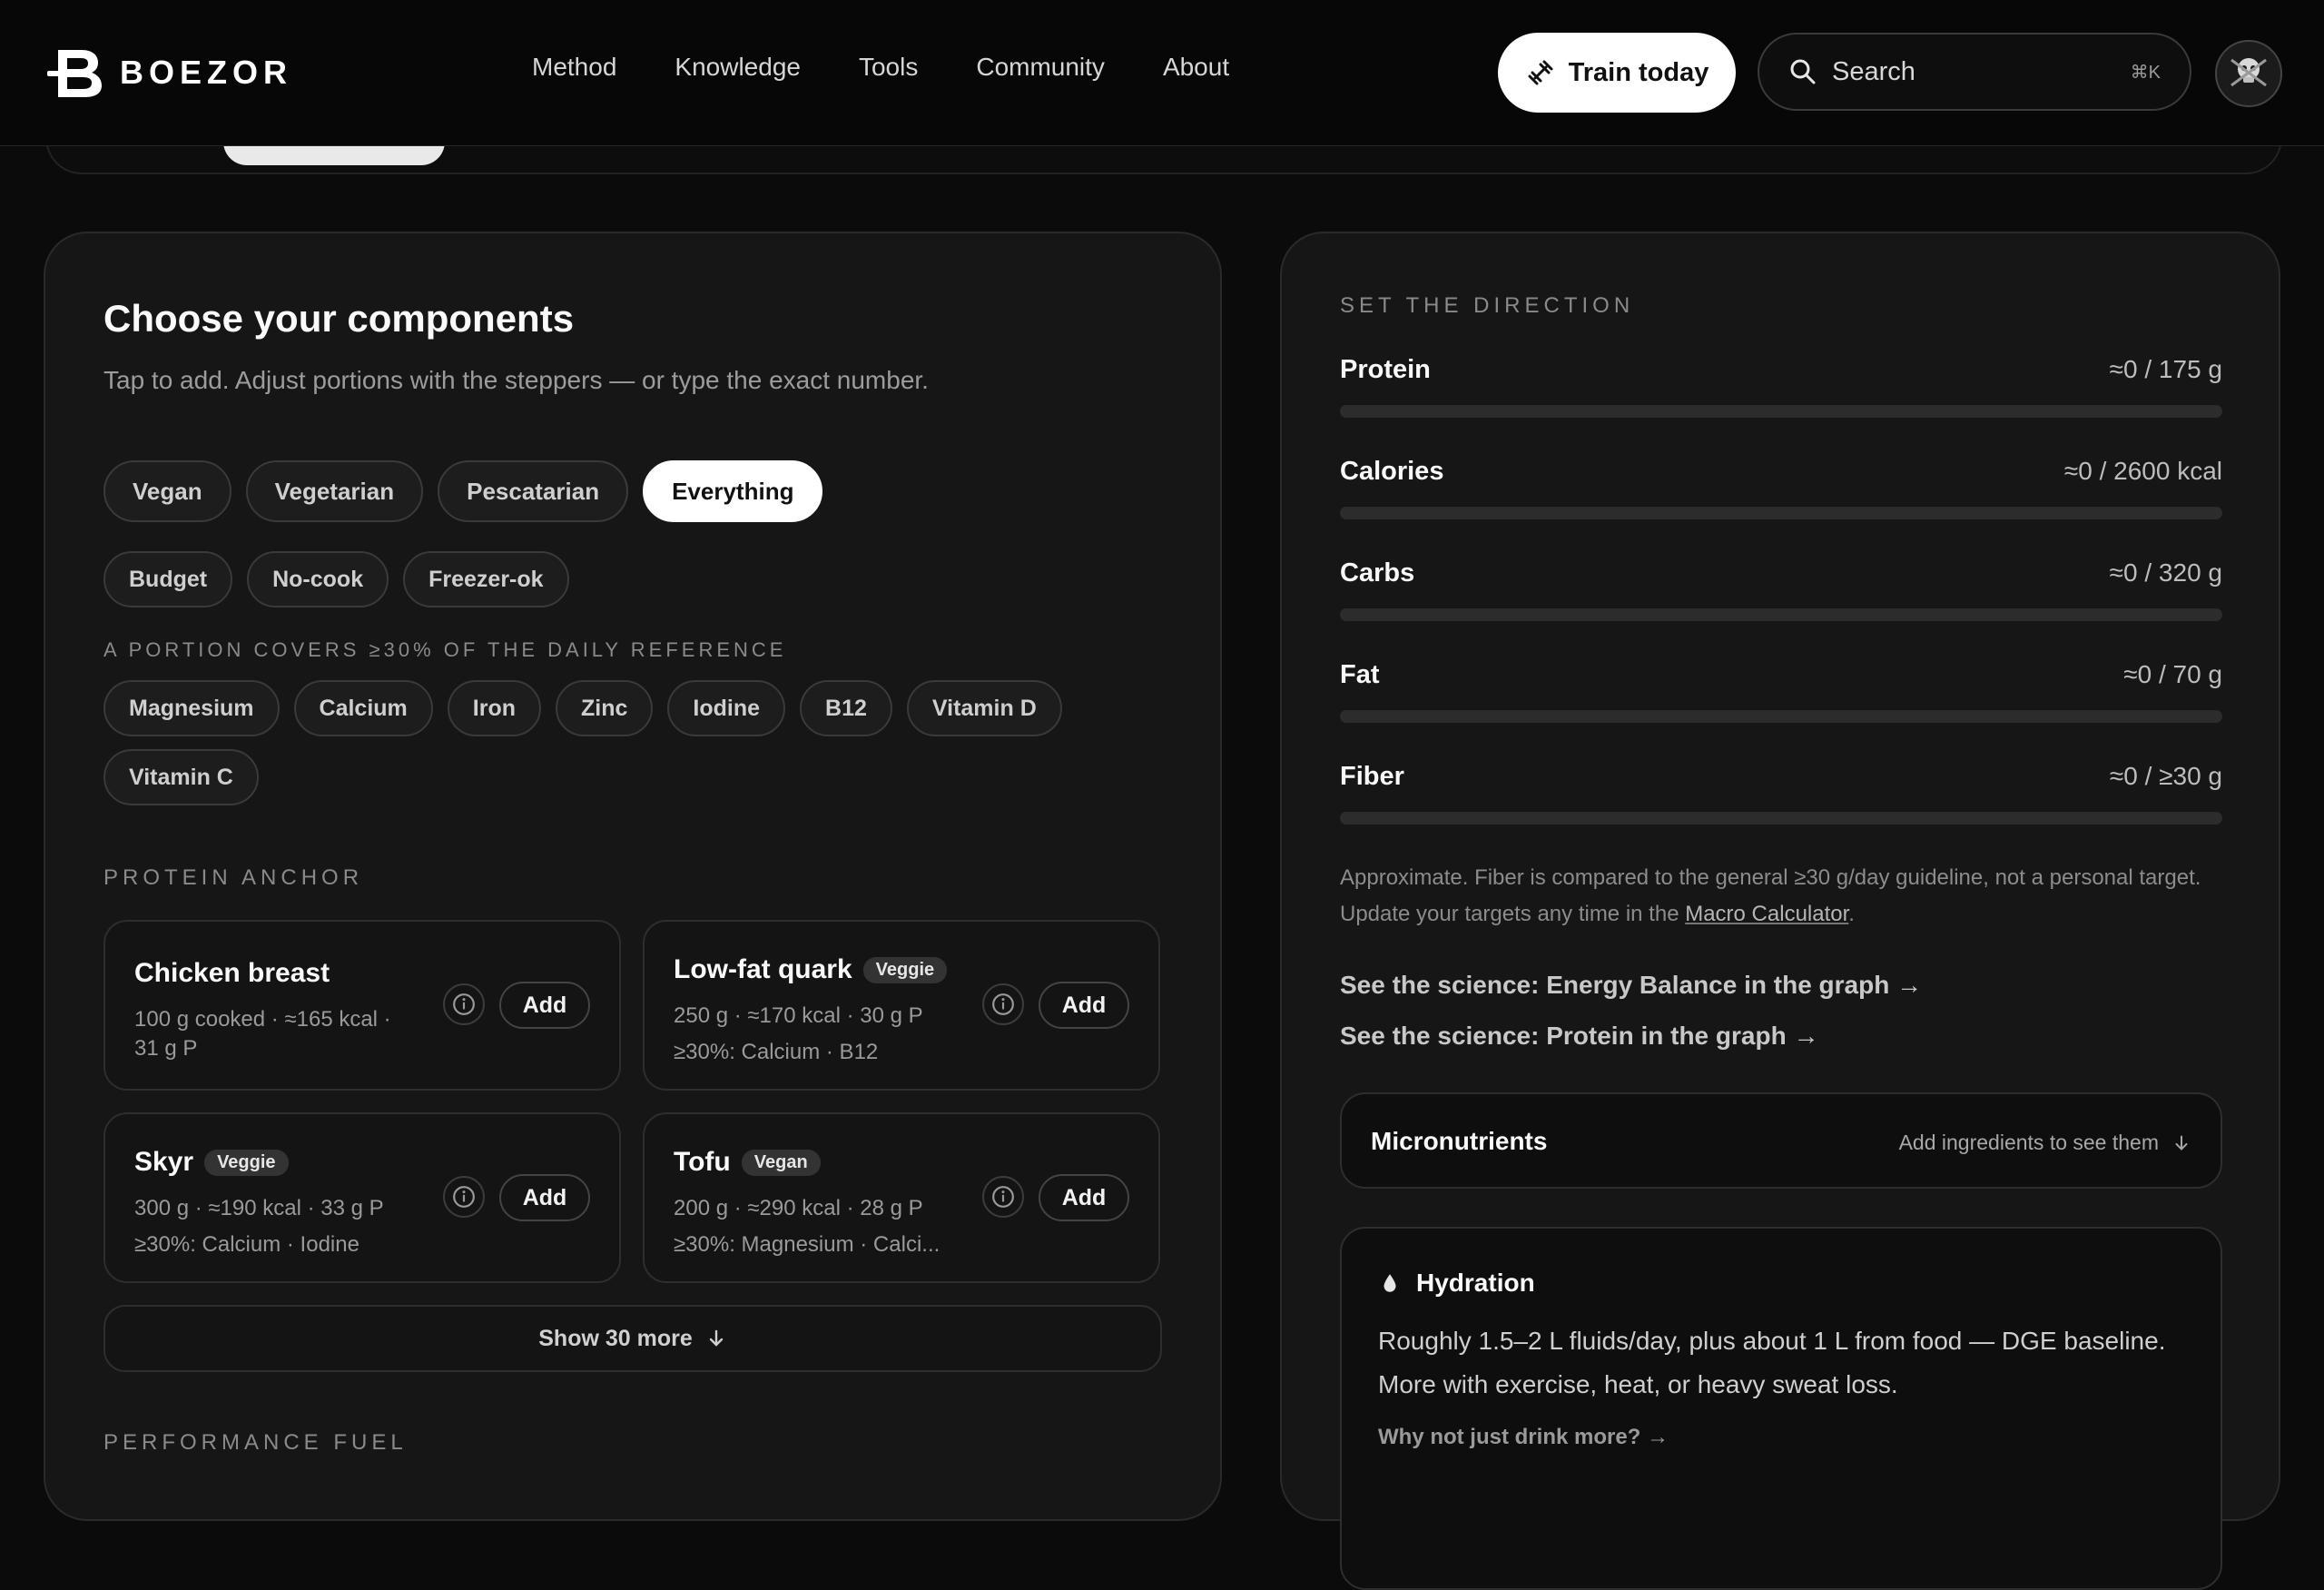 The image size is (2324, 1590). What do you see at coordinates (164, 1162) in the screenshot?
I see `ingredient-name-text: Skyr` at bounding box center [164, 1162].